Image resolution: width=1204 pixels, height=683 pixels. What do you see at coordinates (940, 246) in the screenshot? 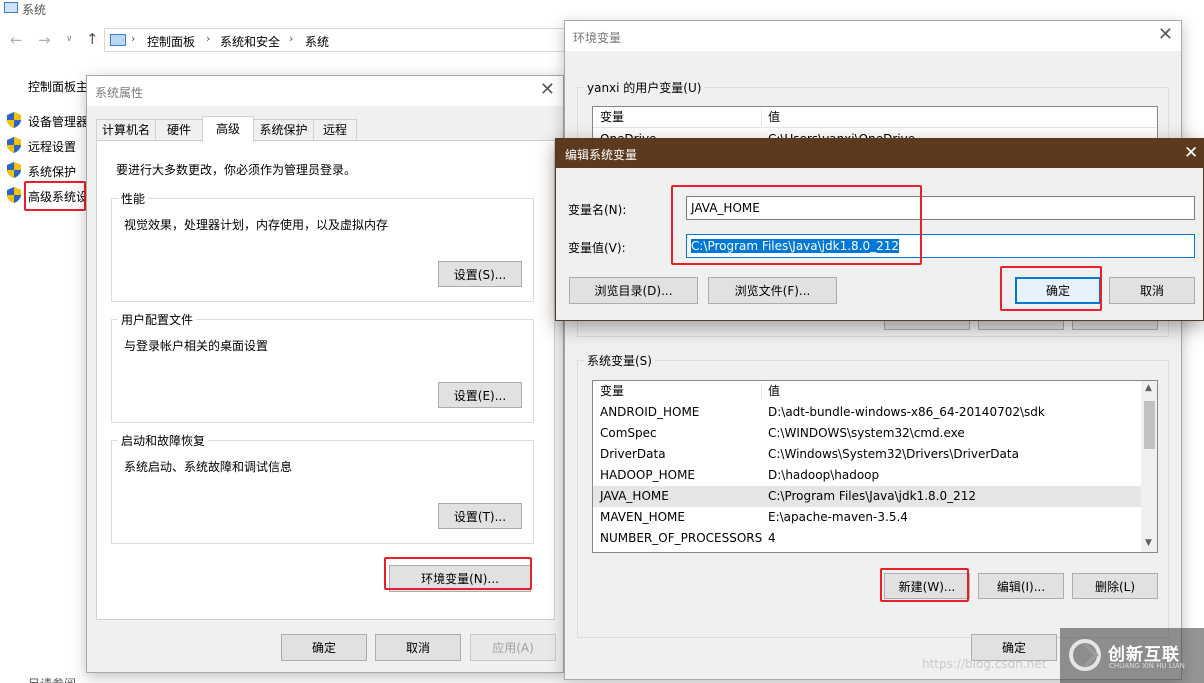
I see `variable-value-input: C:\Program Files\Java\jdk1.8.0_212` at bounding box center [940, 246].